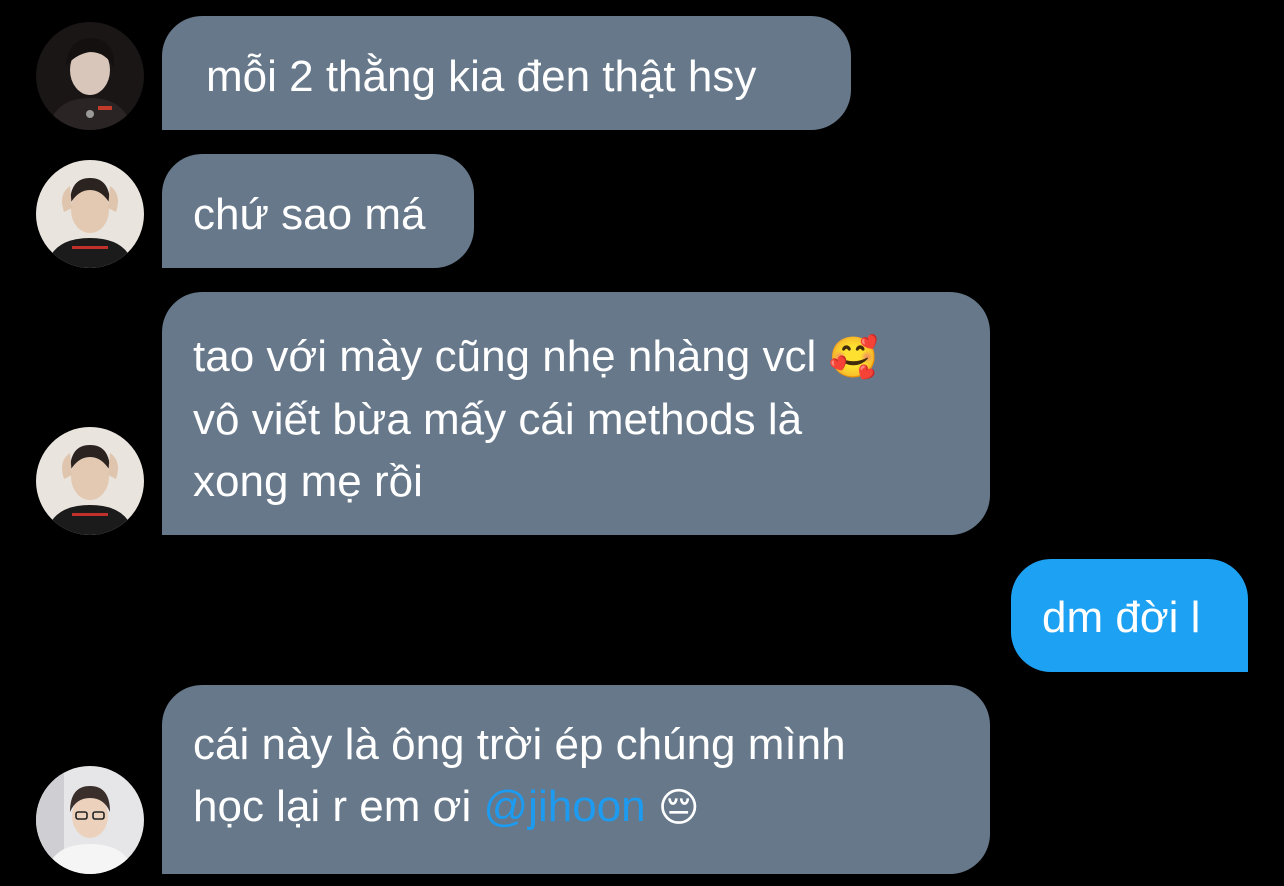 The image size is (1284, 886). Describe the element at coordinates (309, 214) in the screenshot. I see `message-text: chứ sao má` at that location.